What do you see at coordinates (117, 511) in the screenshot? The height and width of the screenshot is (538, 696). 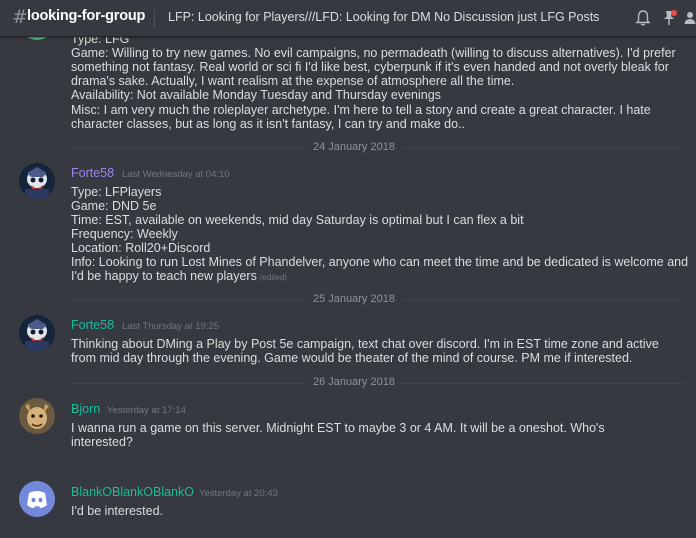 I see `message-line: I'd be interested.` at bounding box center [117, 511].